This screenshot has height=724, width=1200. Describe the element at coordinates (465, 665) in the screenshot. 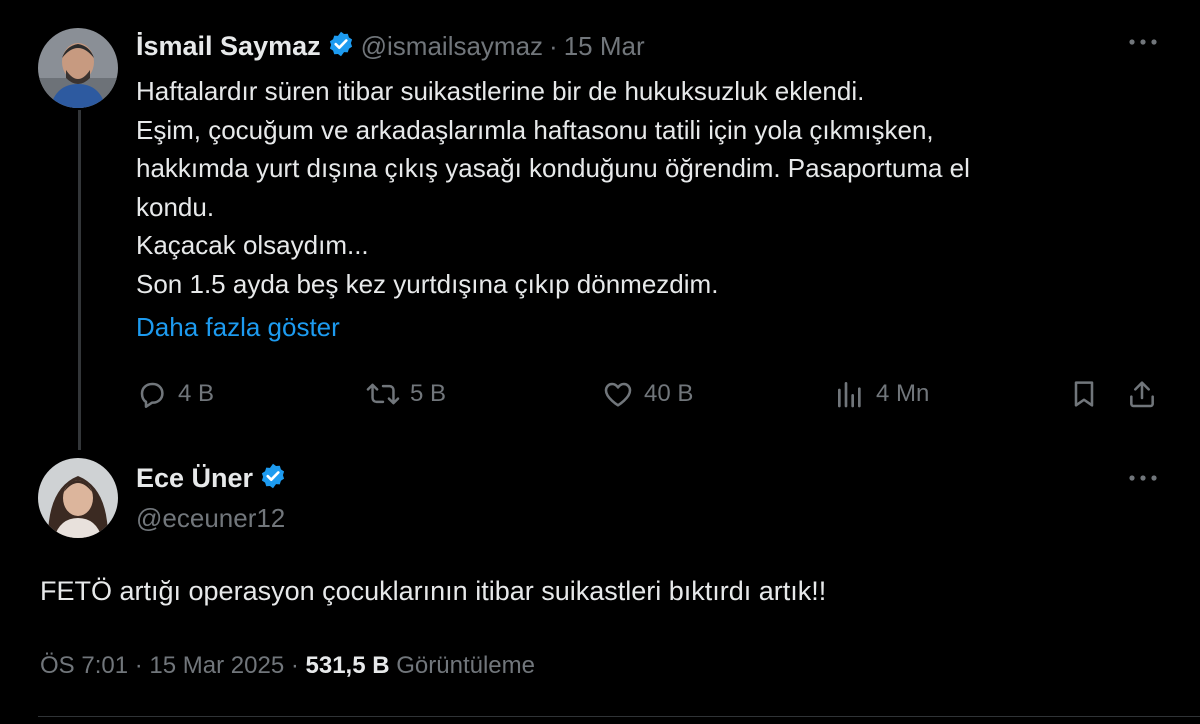

I see `reply-views-label: Görüntüleme` at that location.